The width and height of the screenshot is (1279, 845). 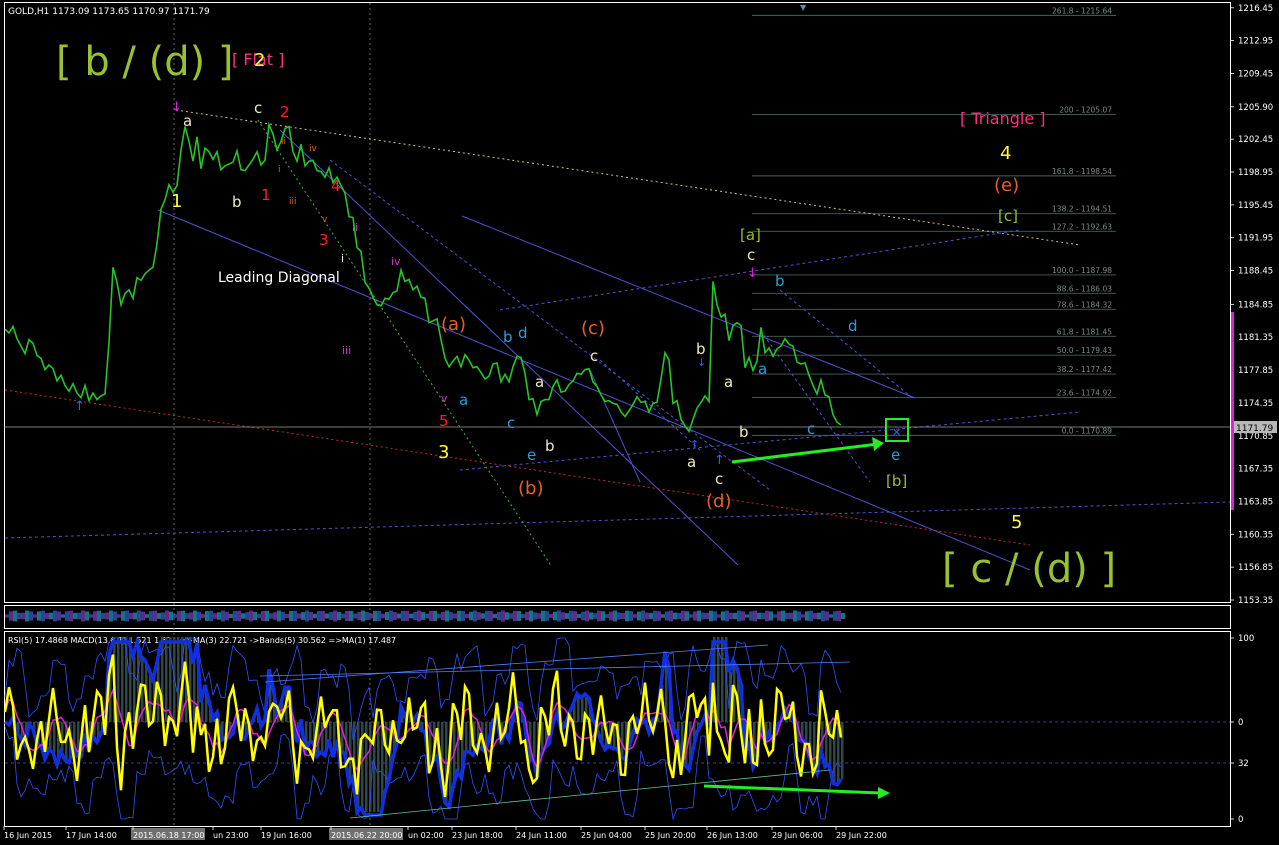 What do you see at coordinates (628, 177) in the screenshot?
I see `trendline-triangle-upper` at bounding box center [628, 177].